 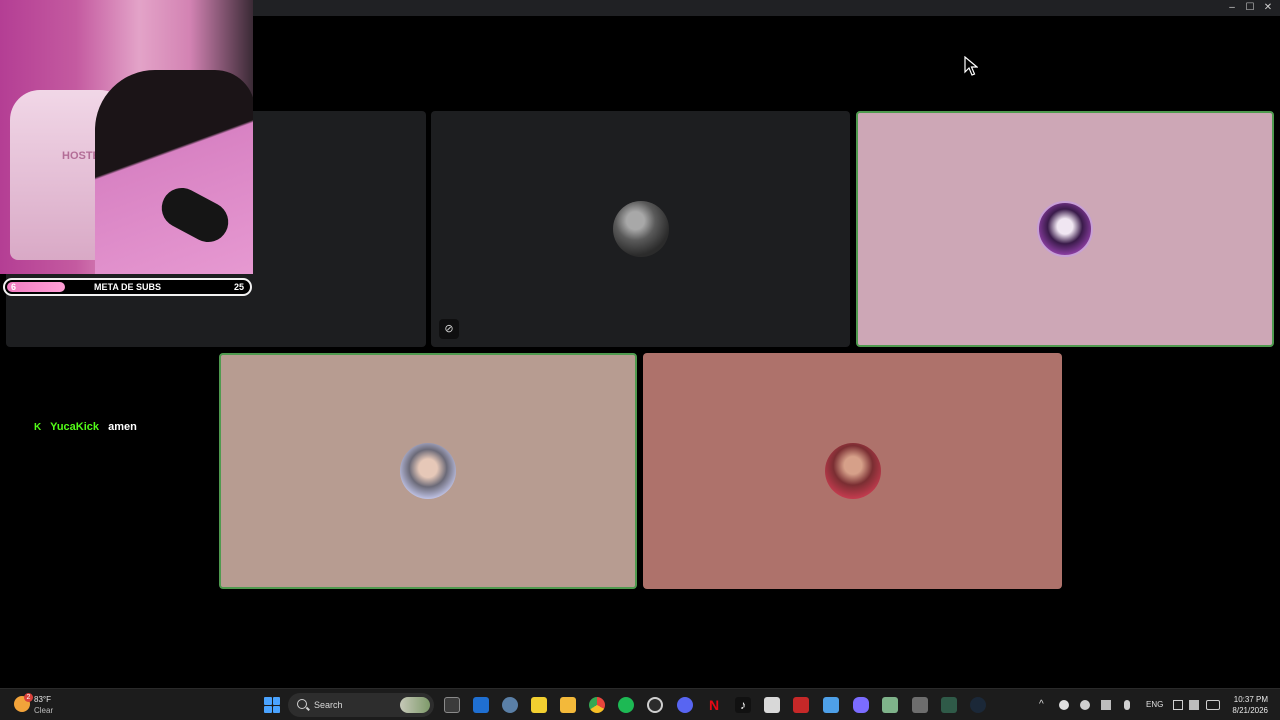 What do you see at coordinates (415, 705) in the screenshot?
I see `search-highlight-image` at bounding box center [415, 705].